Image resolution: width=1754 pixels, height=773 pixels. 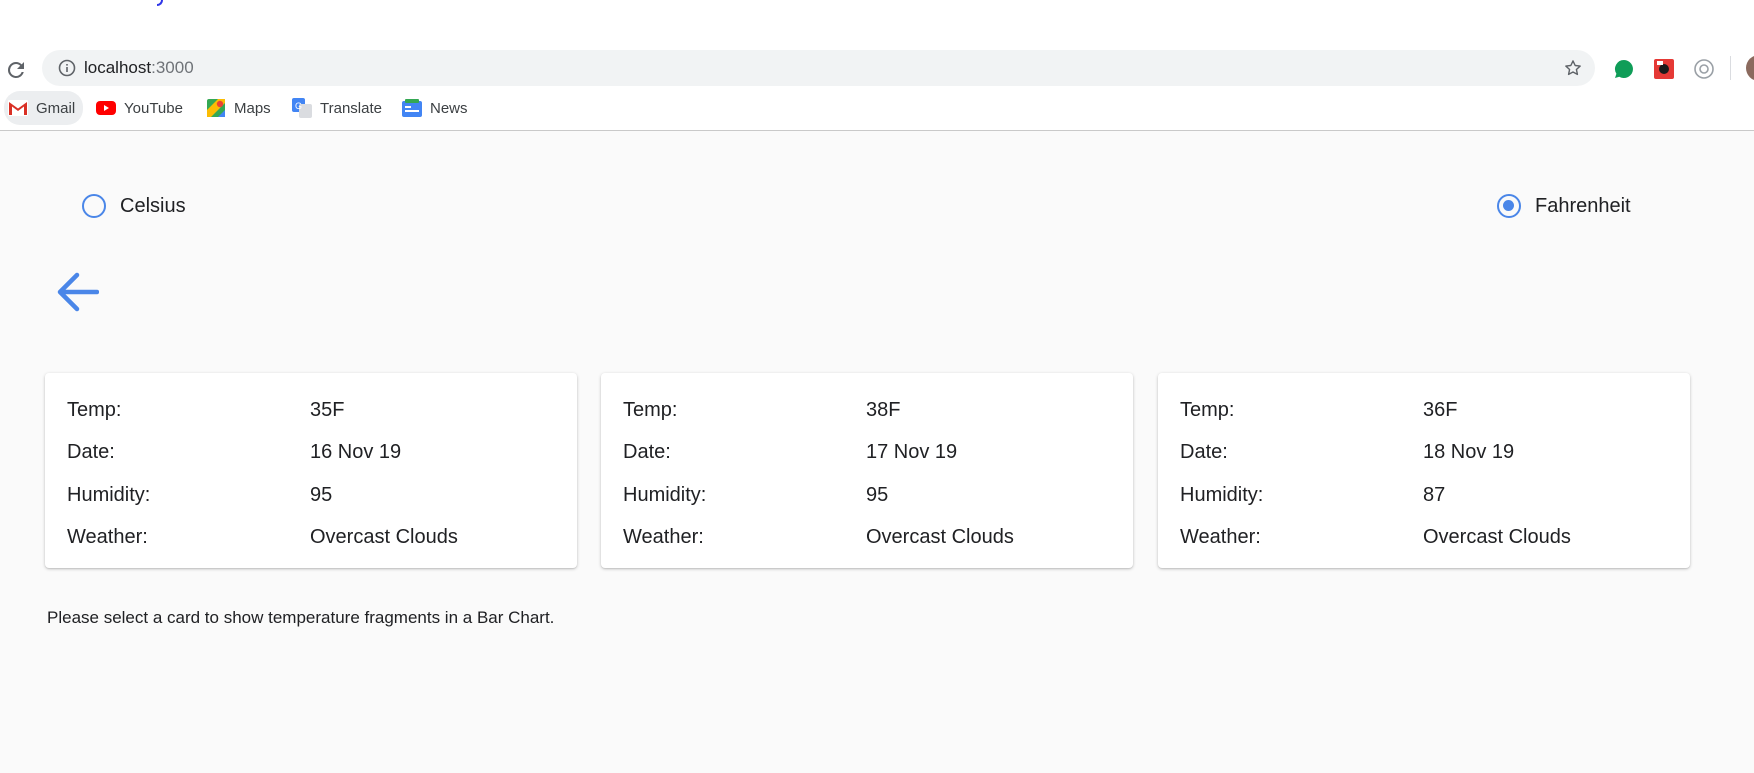 I want to click on bookmark-label: YouTube, so click(x=153, y=108).